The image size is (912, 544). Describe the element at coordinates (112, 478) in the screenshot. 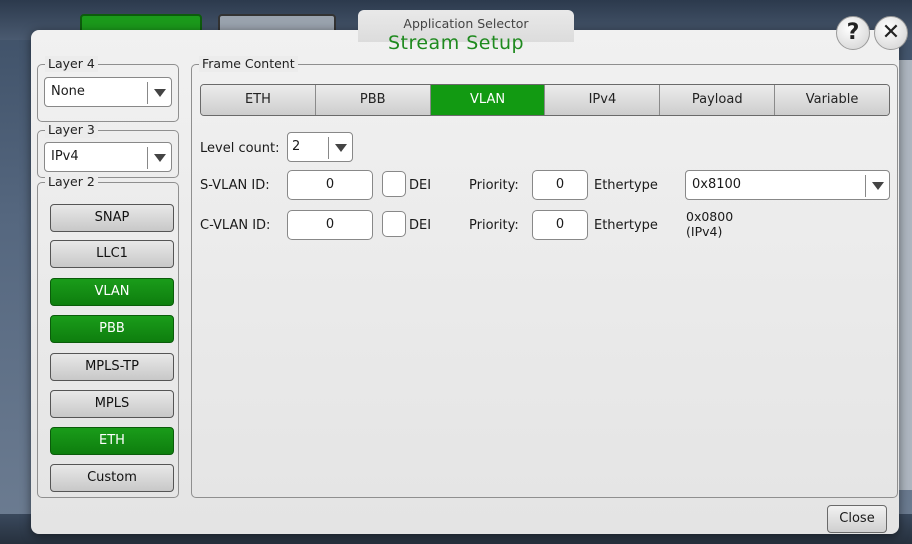

I see `layer2-custom-button: Custom` at that location.